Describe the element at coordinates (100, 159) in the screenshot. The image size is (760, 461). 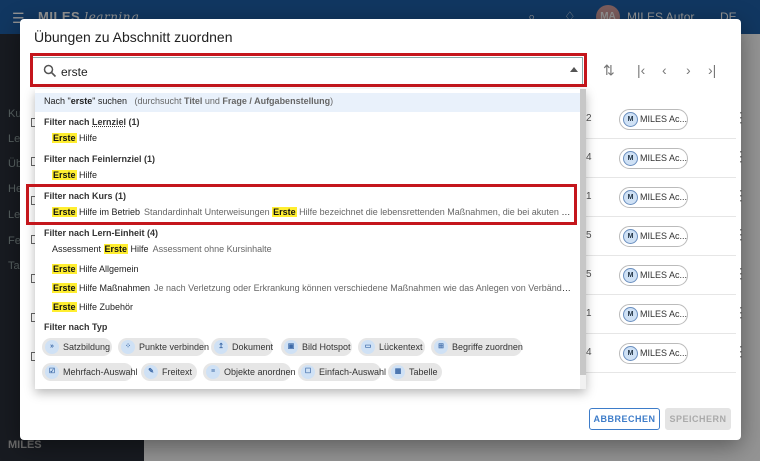
I see `group-header-feinlernziel: Filter nach Feinlernziel (1)` at that location.